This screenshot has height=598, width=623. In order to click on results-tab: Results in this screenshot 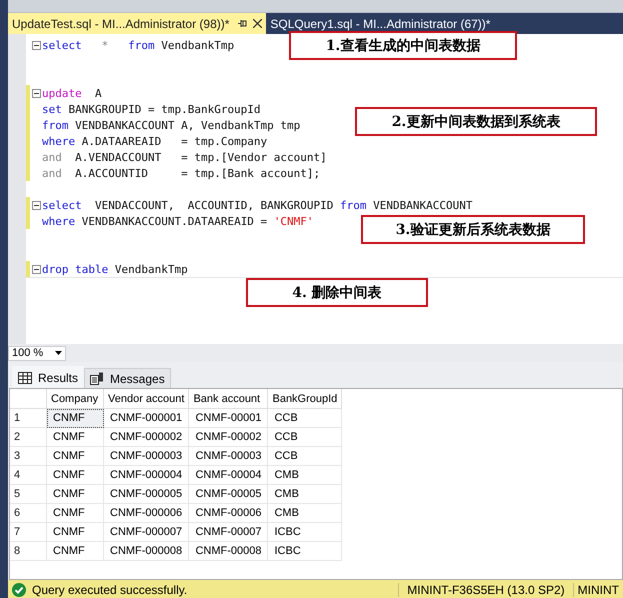, I will do `click(48, 377)`.